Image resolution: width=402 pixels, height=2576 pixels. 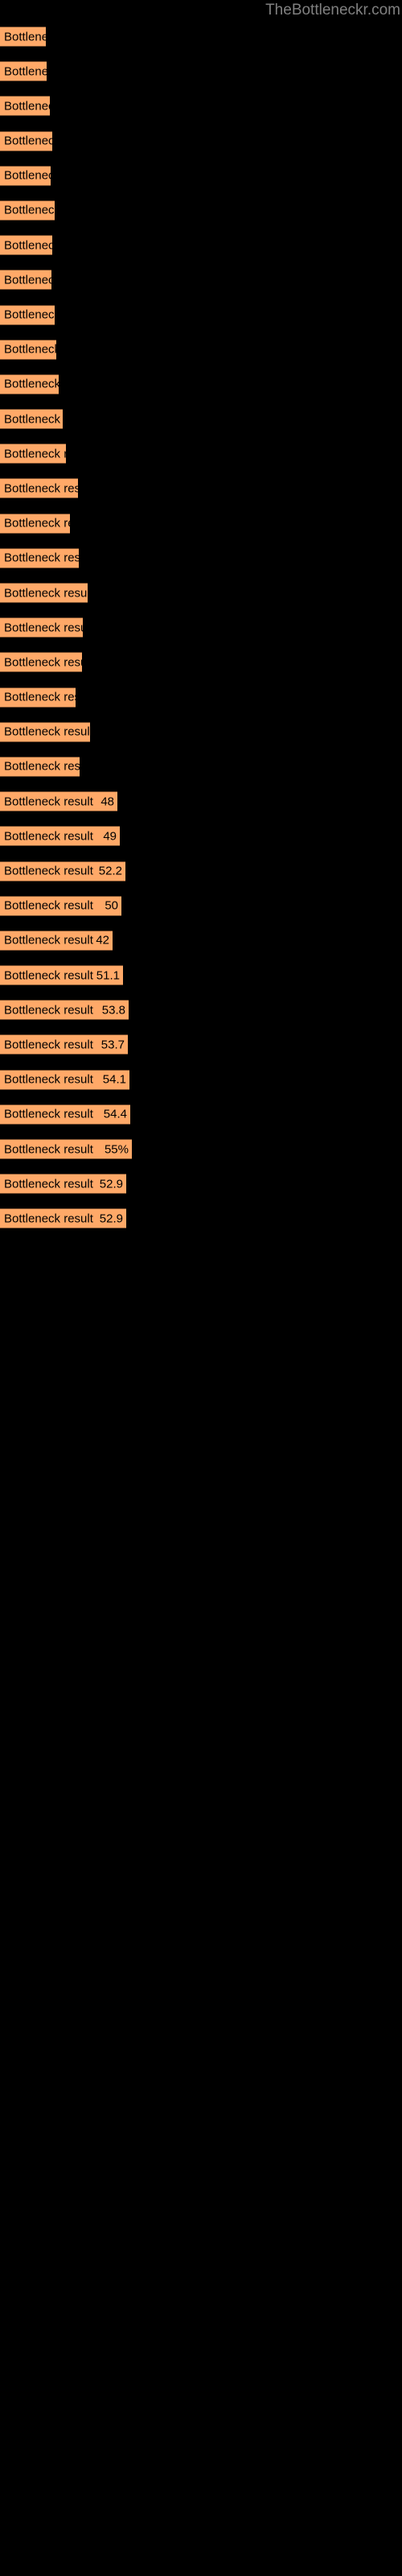 I want to click on bar-value: 53.7, so click(x=112, y=1045).